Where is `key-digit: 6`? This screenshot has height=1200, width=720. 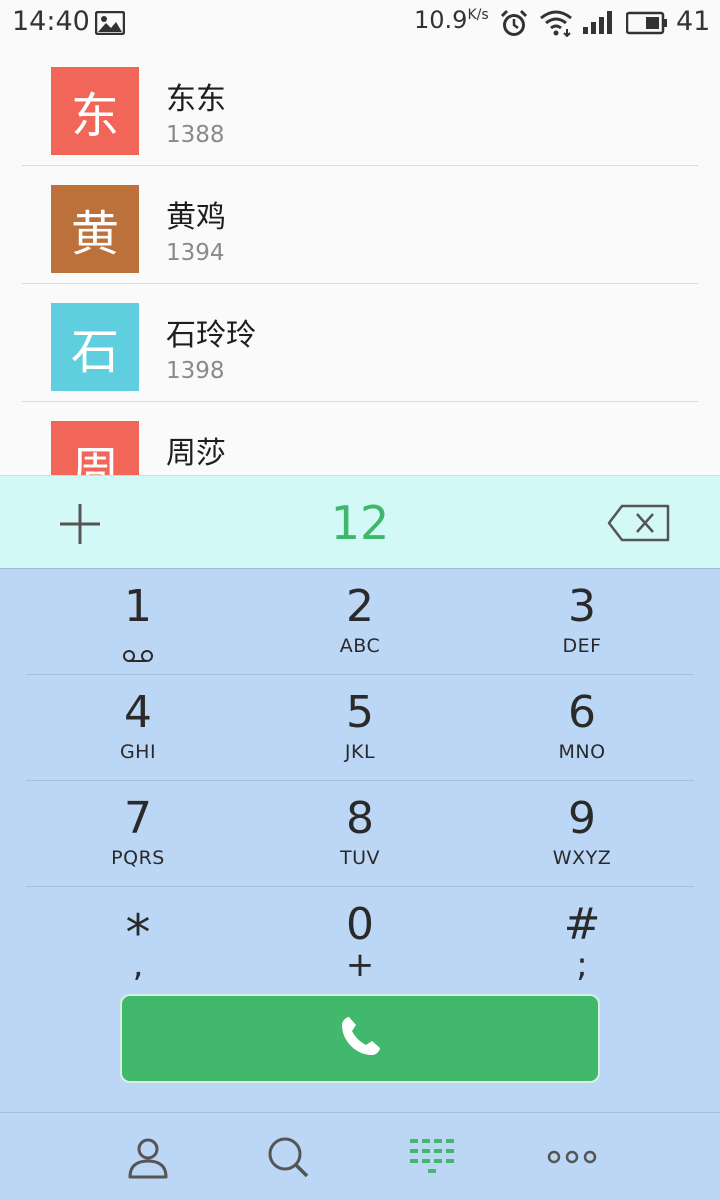 key-digit: 6 is located at coordinates (582, 712).